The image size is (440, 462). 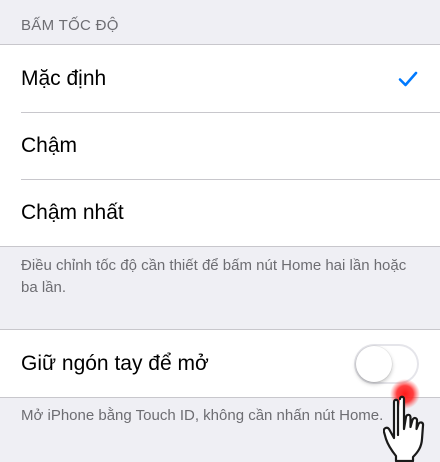 I want to click on rest-finger-group: Giữ ngón tay để mở, so click(x=220, y=363).